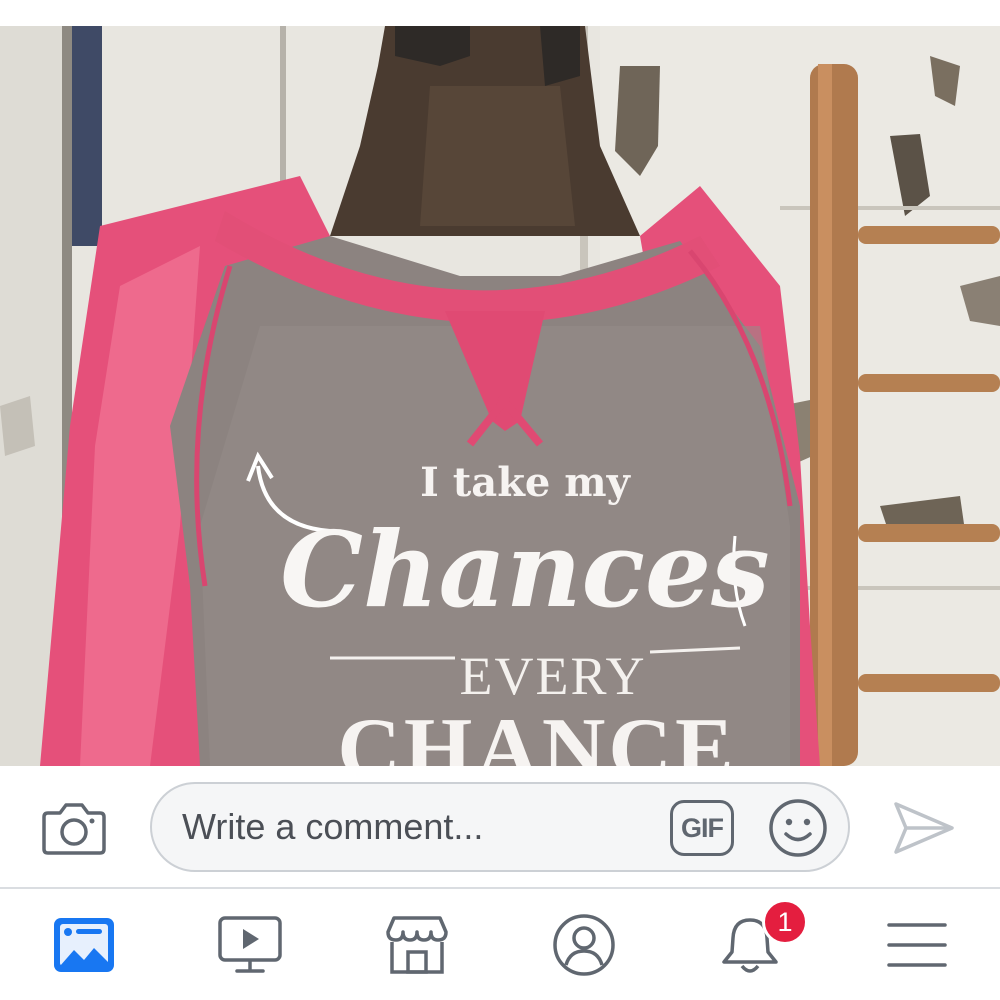  Describe the element at coordinates (750, 944) in the screenshot. I see `tab-notifications: 1` at that location.